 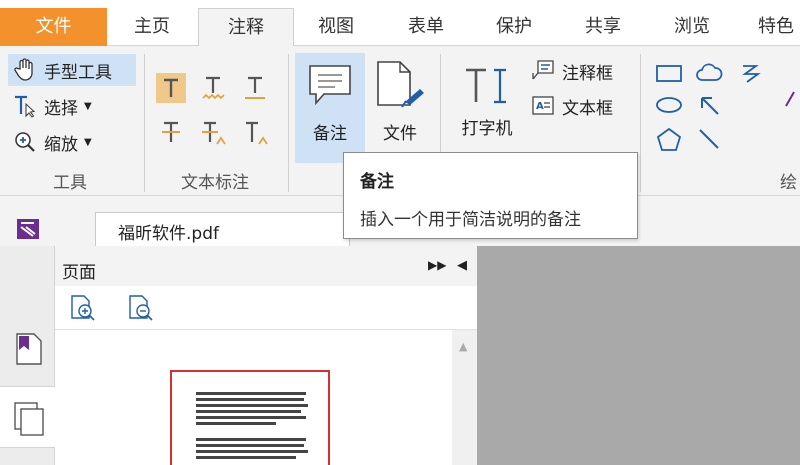 What do you see at coordinates (462, 265) in the screenshot?
I see `panel-options-icon: ◀` at bounding box center [462, 265].